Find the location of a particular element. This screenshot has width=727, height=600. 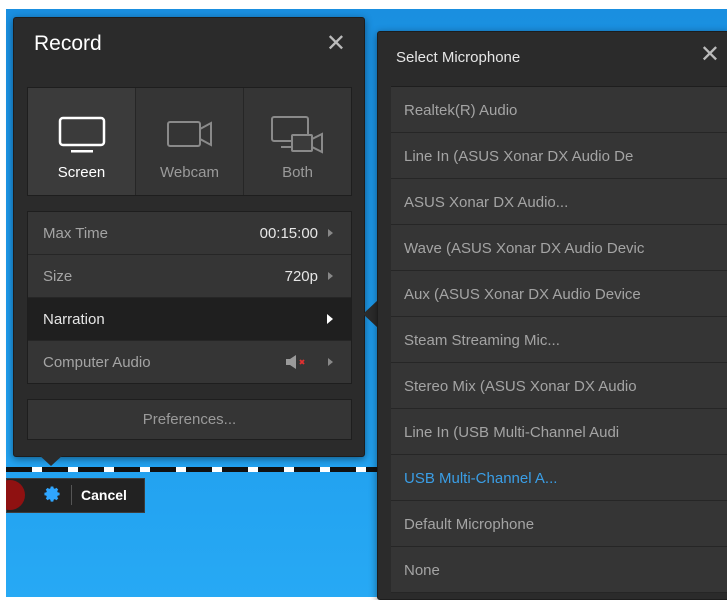

submenu-pointer is located at coordinates (370, 314).